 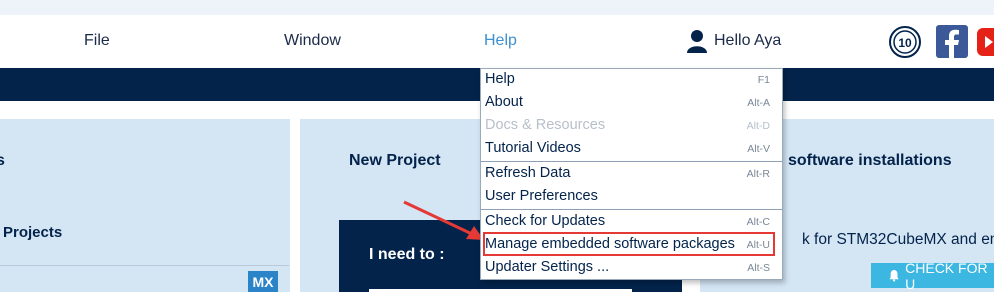 What do you see at coordinates (97, 41) in the screenshot?
I see `menu-file: File` at bounding box center [97, 41].